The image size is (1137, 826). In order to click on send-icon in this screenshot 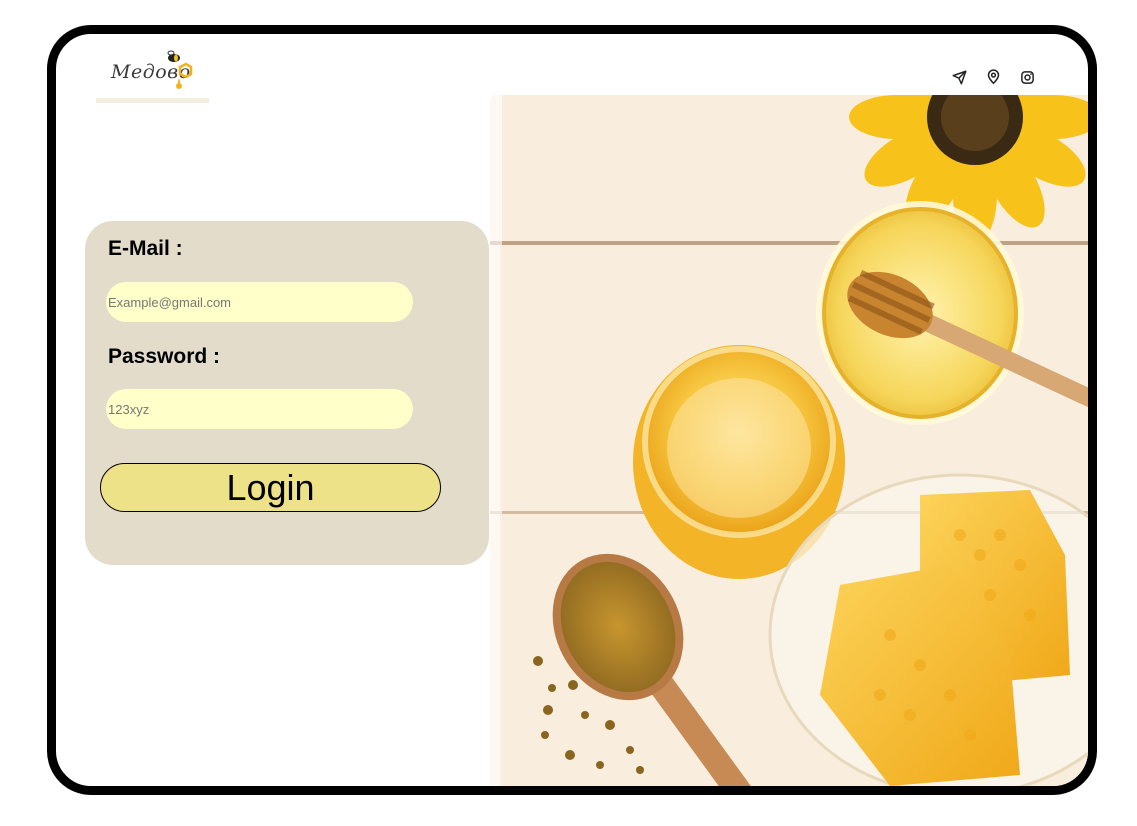, I will do `click(959, 77)`.